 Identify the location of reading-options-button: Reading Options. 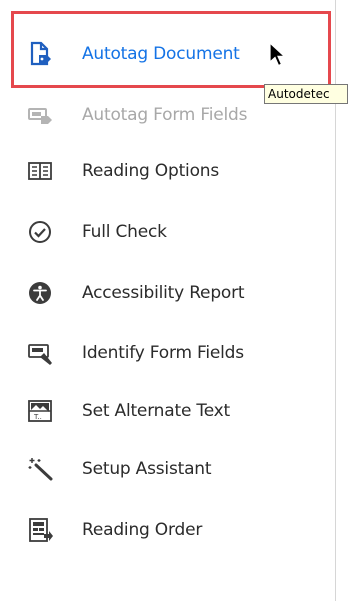
(167, 171).